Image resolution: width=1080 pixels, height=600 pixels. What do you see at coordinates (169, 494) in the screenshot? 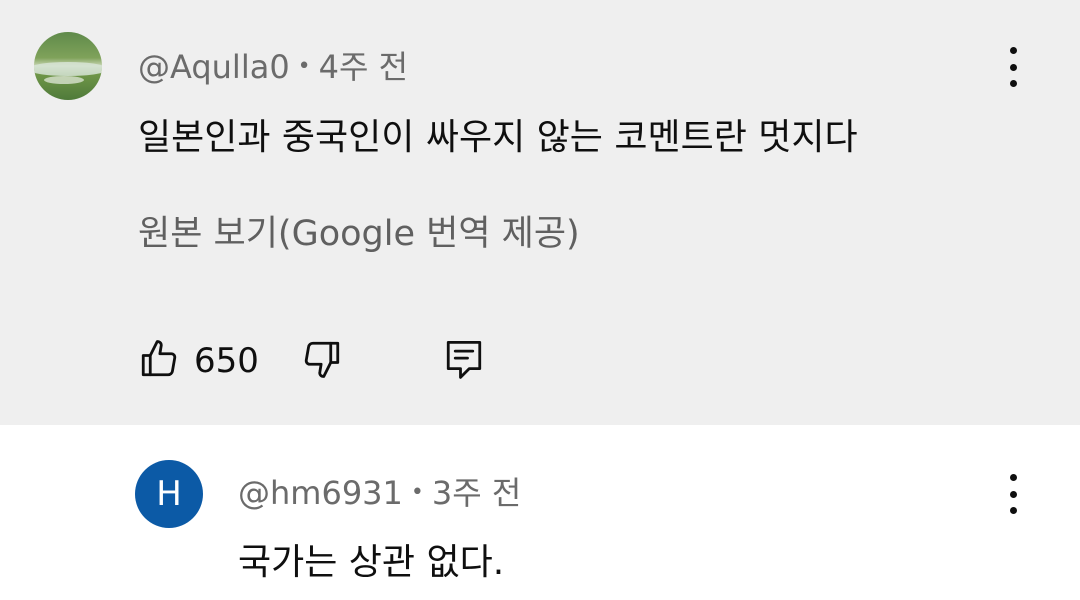
I see `reply-avatar: H` at bounding box center [169, 494].